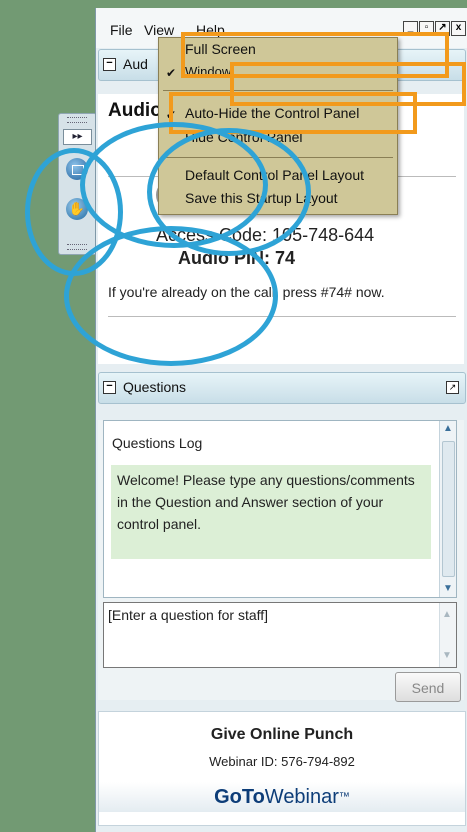  What do you see at coordinates (447, 635) in the screenshot?
I see `input-scrollbar: ▲ ▼` at bounding box center [447, 635].